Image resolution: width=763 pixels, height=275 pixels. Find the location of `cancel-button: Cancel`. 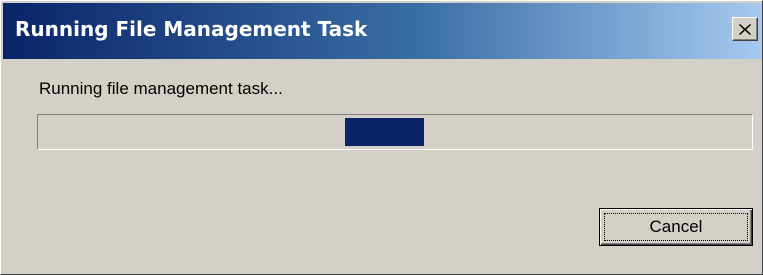

cancel-button: Cancel is located at coordinates (676, 227).